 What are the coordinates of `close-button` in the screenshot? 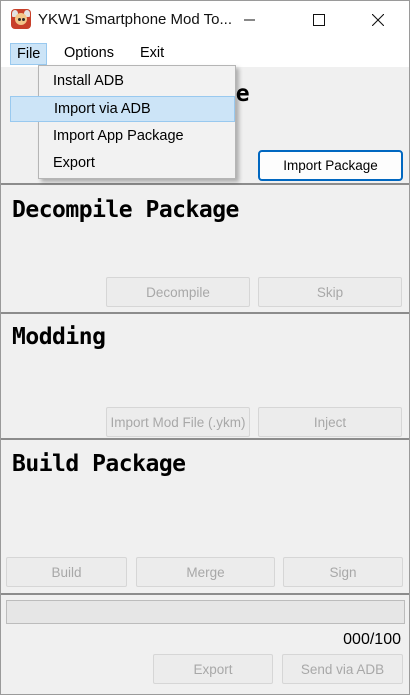 It's located at (378, 20).